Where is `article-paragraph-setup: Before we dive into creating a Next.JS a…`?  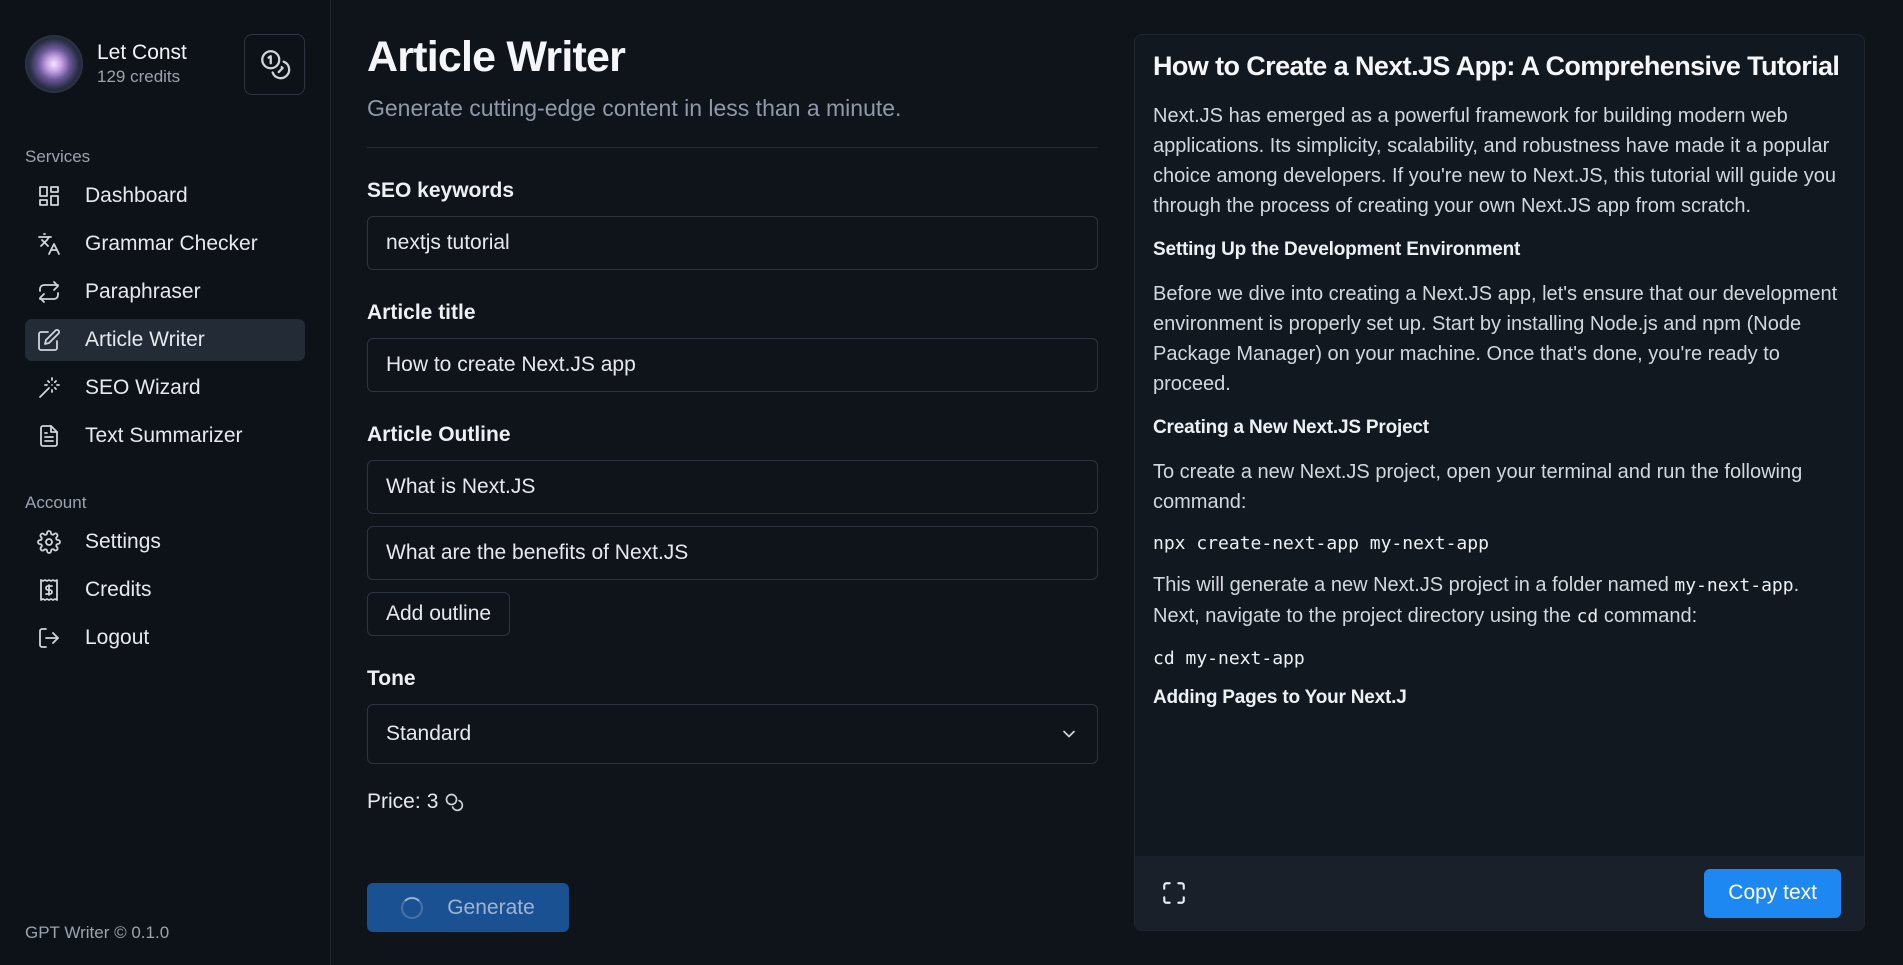
article-paragraph-setup: Before we dive into creating a Next.JS a… is located at coordinates (1495, 339).